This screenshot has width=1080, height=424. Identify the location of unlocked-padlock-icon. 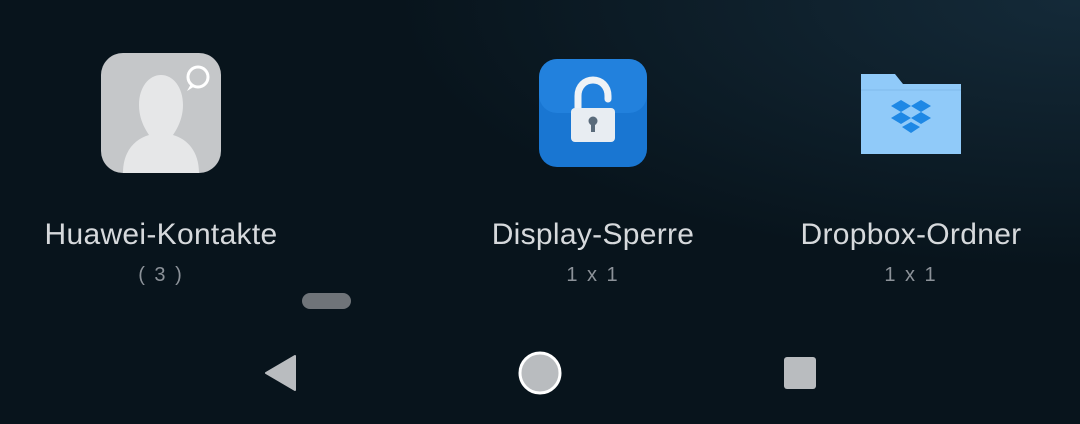
(593, 113).